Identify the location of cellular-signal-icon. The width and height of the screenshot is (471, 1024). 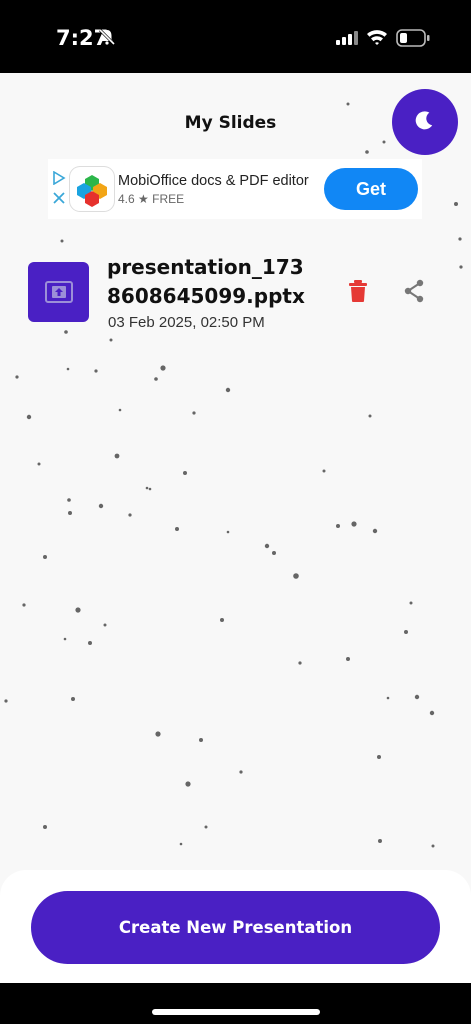
(348, 40).